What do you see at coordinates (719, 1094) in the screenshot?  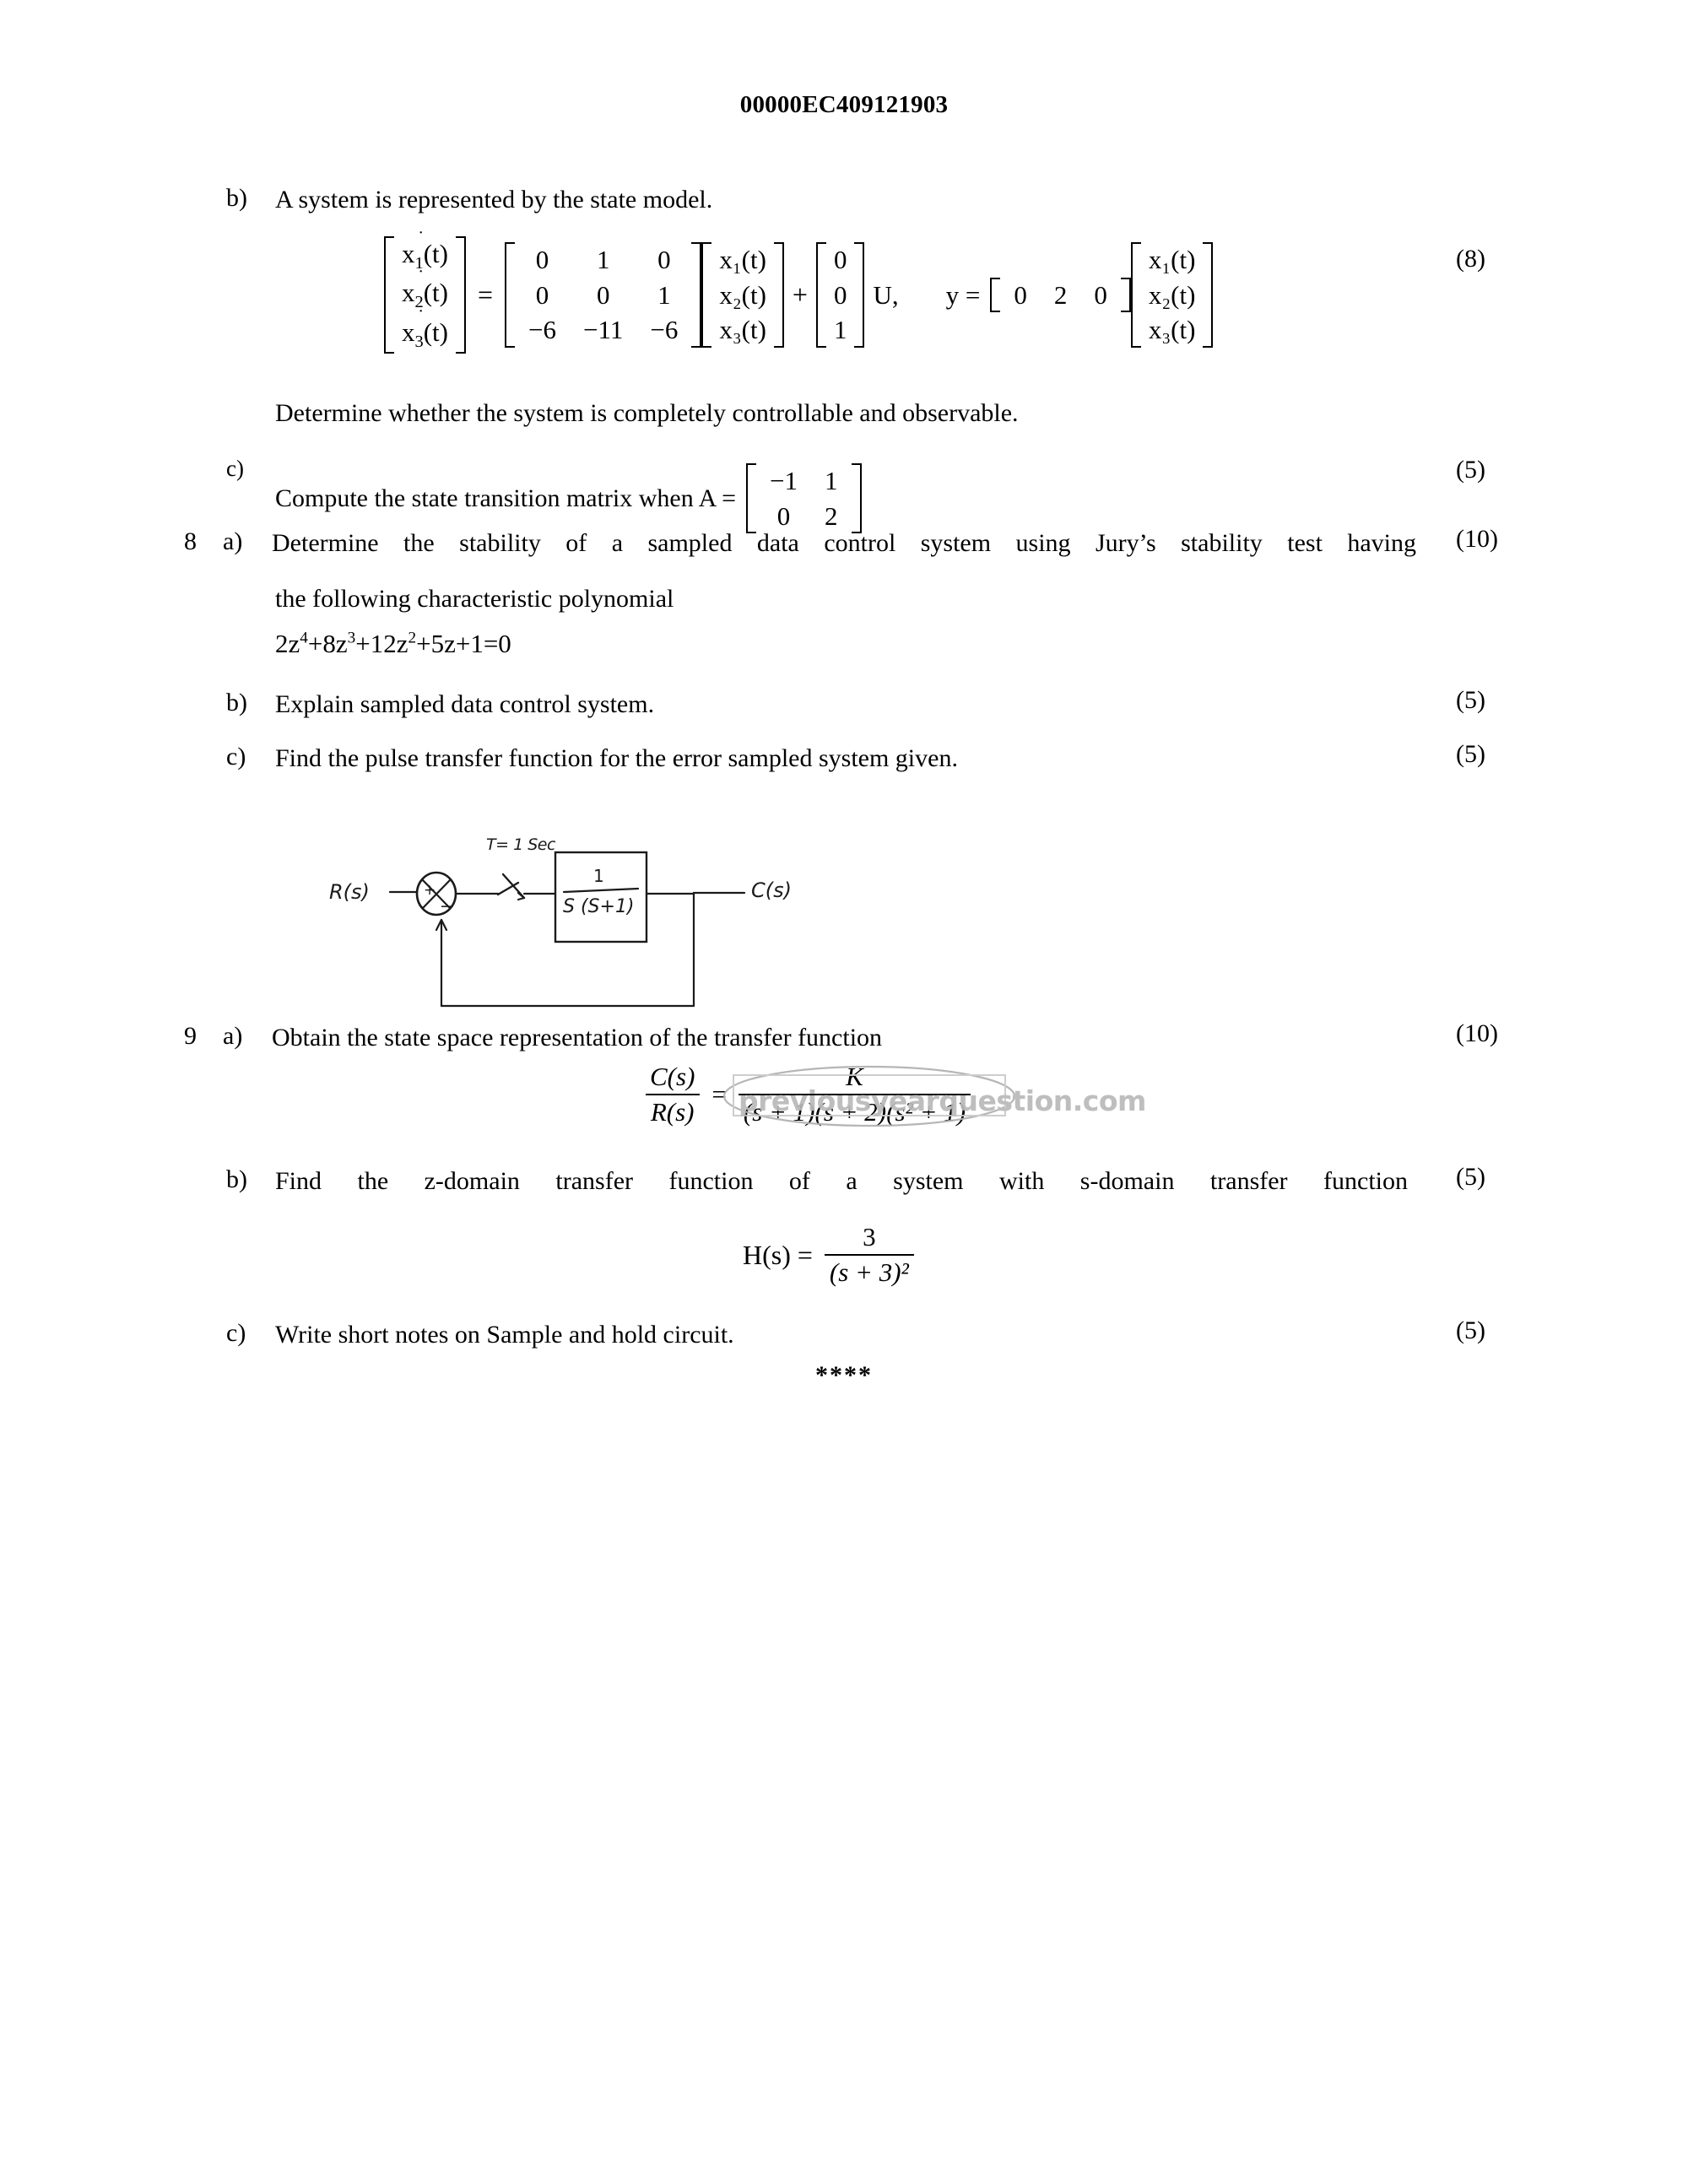 I see `equals-sign: =` at bounding box center [719, 1094].